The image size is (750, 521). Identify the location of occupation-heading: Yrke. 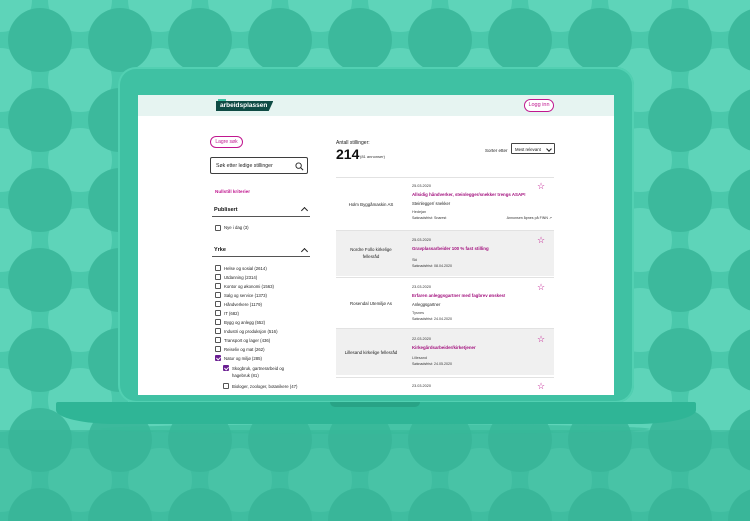
(220, 250).